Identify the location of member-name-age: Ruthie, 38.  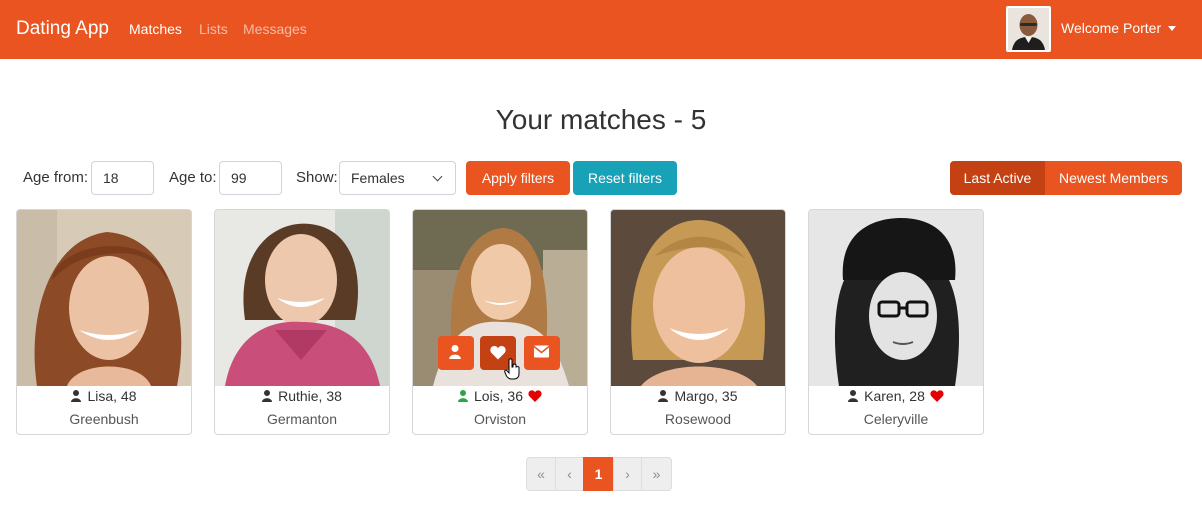
(310, 396).